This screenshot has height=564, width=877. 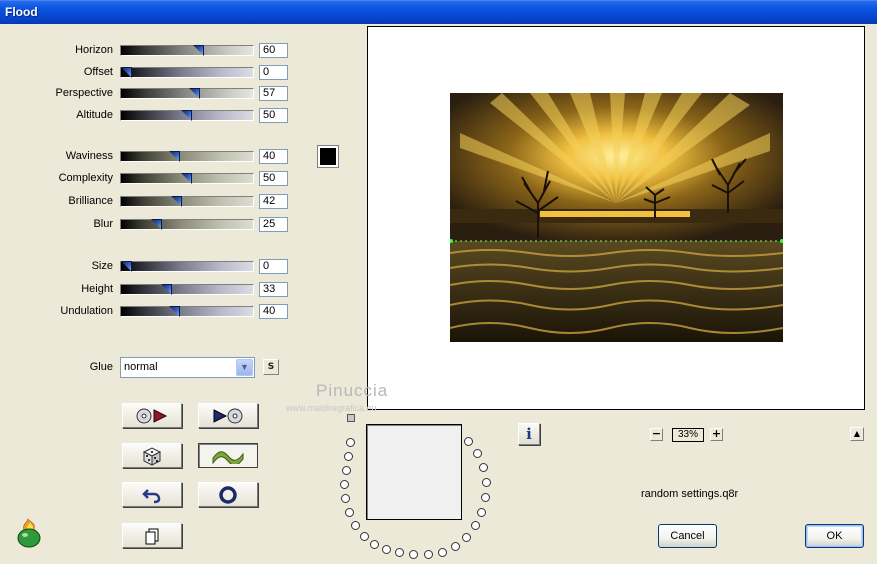 I want to click on cancel-button: Cancel, so click(x=687, y=536).